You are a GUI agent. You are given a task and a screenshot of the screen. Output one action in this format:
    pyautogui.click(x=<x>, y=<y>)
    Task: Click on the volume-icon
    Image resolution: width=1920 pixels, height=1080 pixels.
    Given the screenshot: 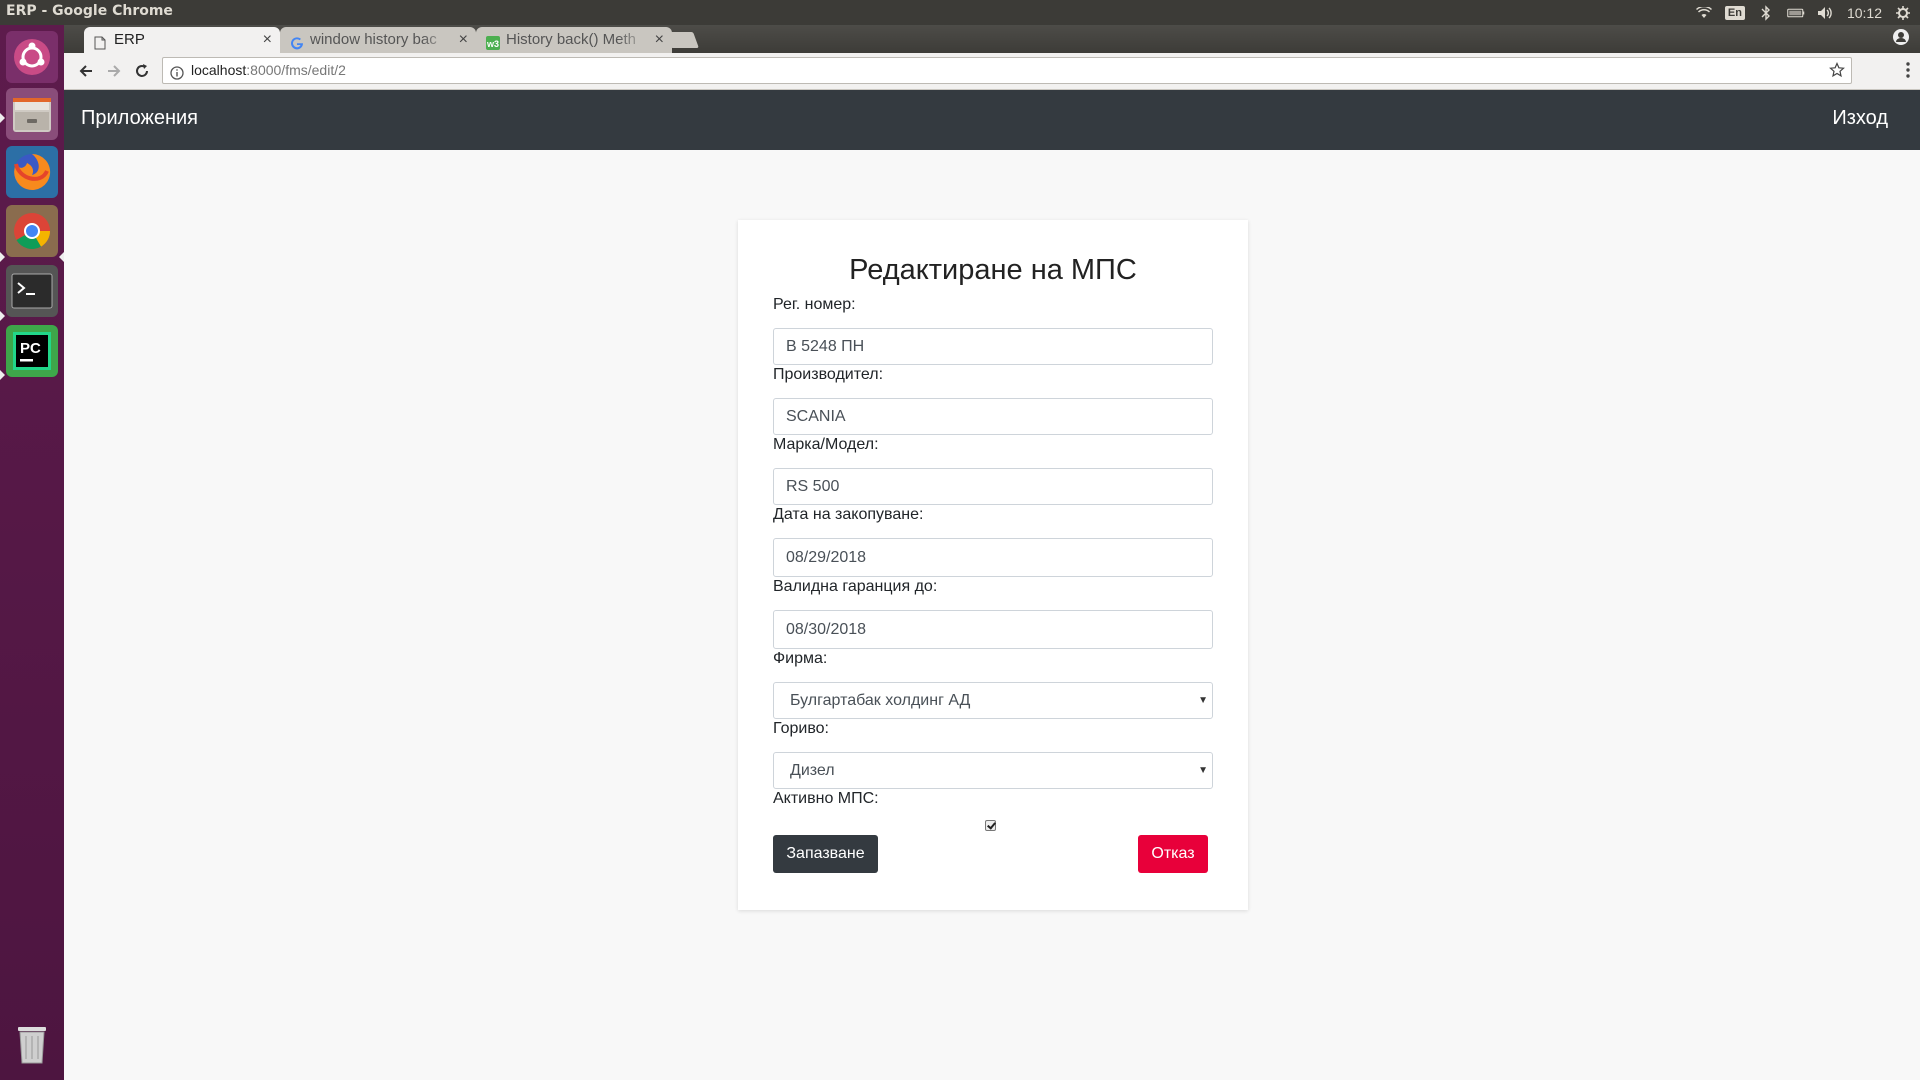 What is the action you would take?
    pyautogui.click(x=1826, y=13)
    